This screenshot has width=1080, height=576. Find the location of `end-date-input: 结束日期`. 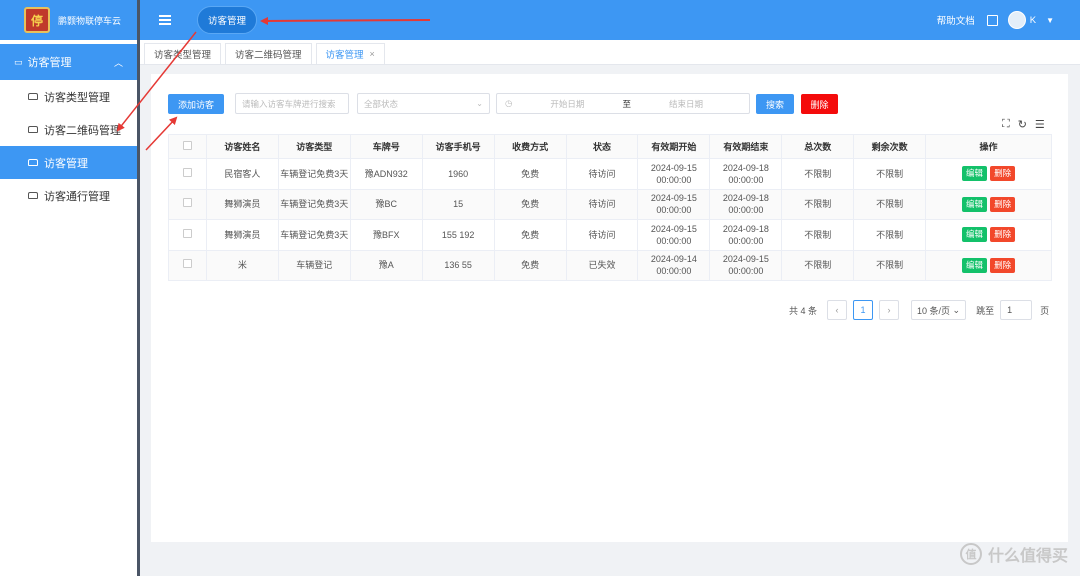

end-date-input: 结束日期 is located at coordinates (686, 104).